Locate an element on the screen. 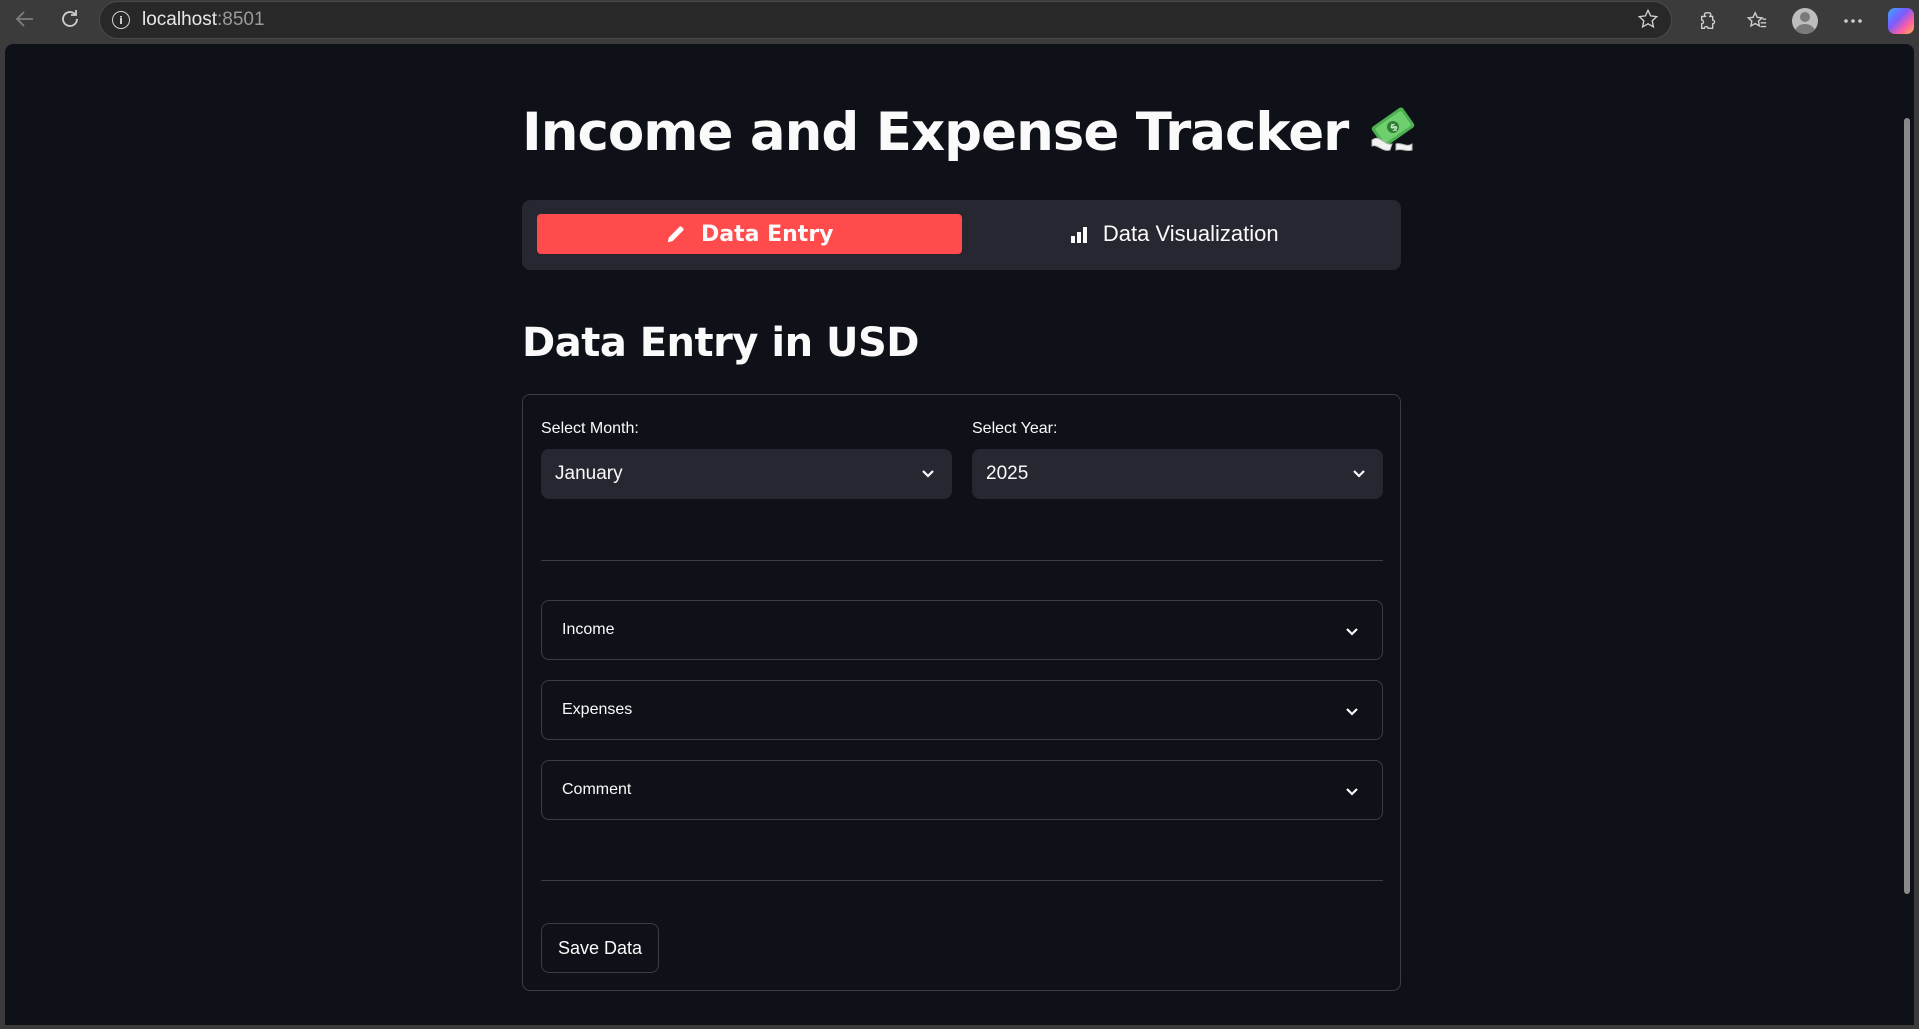 This screenshot has width=1919, height=1029. url-port: :8501 is located at coordinates (241, 19).